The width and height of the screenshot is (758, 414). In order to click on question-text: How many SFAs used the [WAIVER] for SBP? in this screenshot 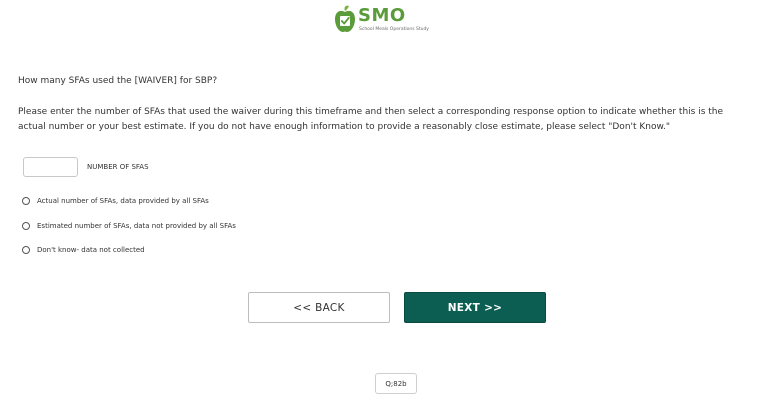, I will do `click(118, 81)`.